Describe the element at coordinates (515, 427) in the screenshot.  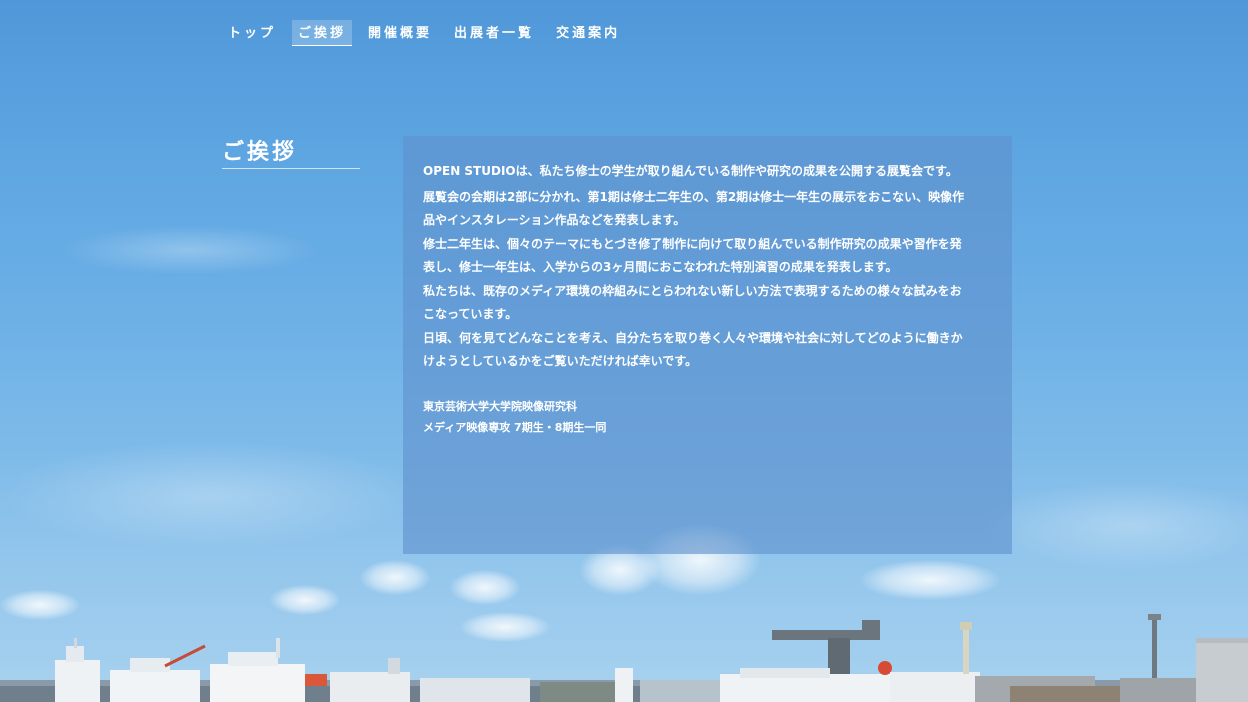
I see `signature-line: メディア映像専攻 7期生・8期生一同` at that location.